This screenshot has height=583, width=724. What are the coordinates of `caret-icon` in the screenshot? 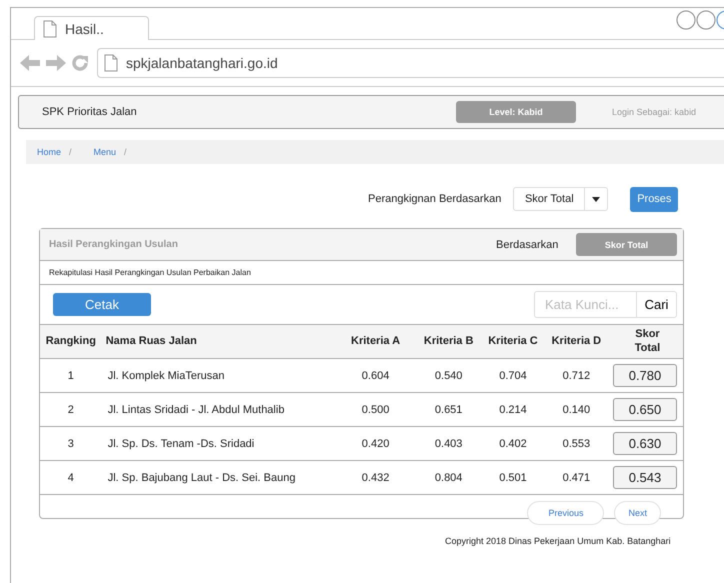 It's located at (596, 199).